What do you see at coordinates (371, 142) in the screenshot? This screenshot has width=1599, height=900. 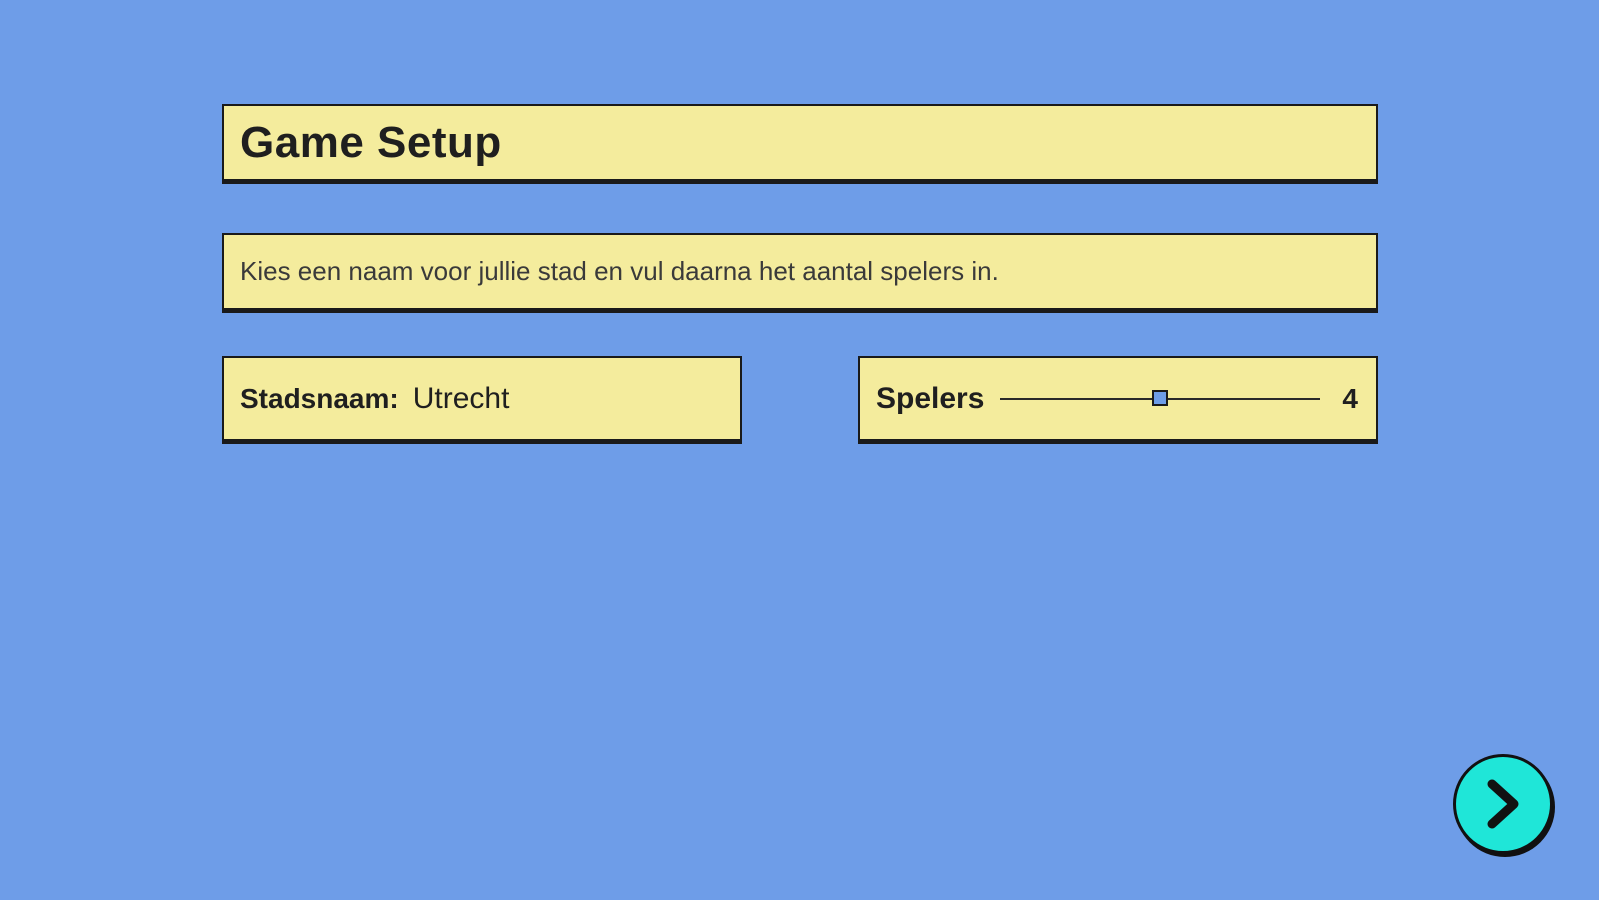 I see `page-title: Game Setup` at bounding box center [371, 142].